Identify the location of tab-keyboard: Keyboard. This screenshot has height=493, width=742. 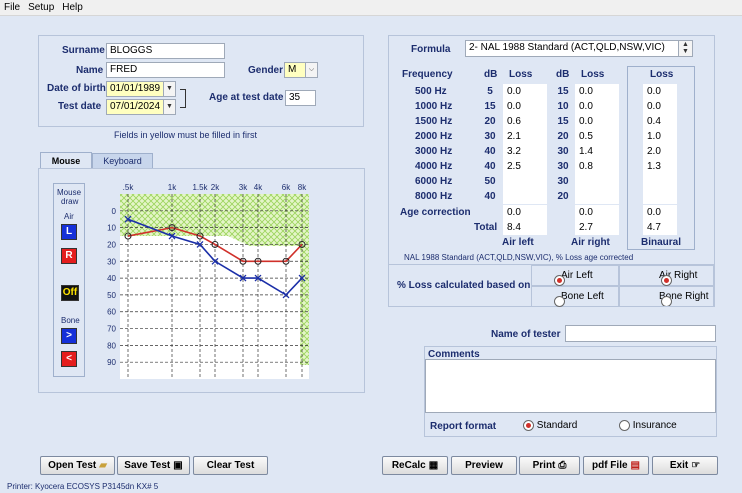
(122, 161).